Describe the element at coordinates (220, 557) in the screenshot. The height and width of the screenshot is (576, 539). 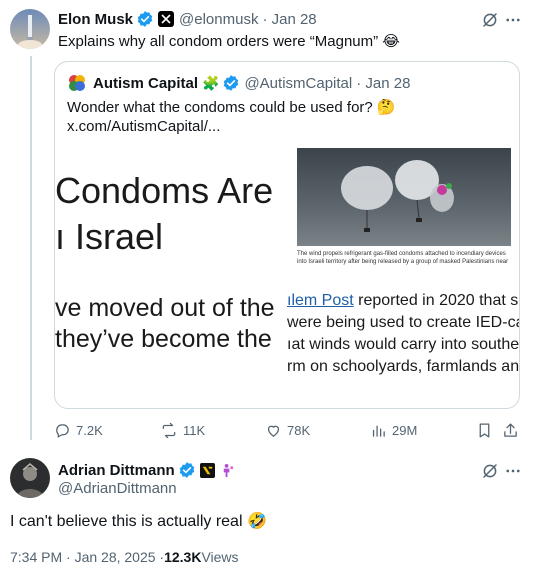
I see `reply-views-label: Views` at that location.